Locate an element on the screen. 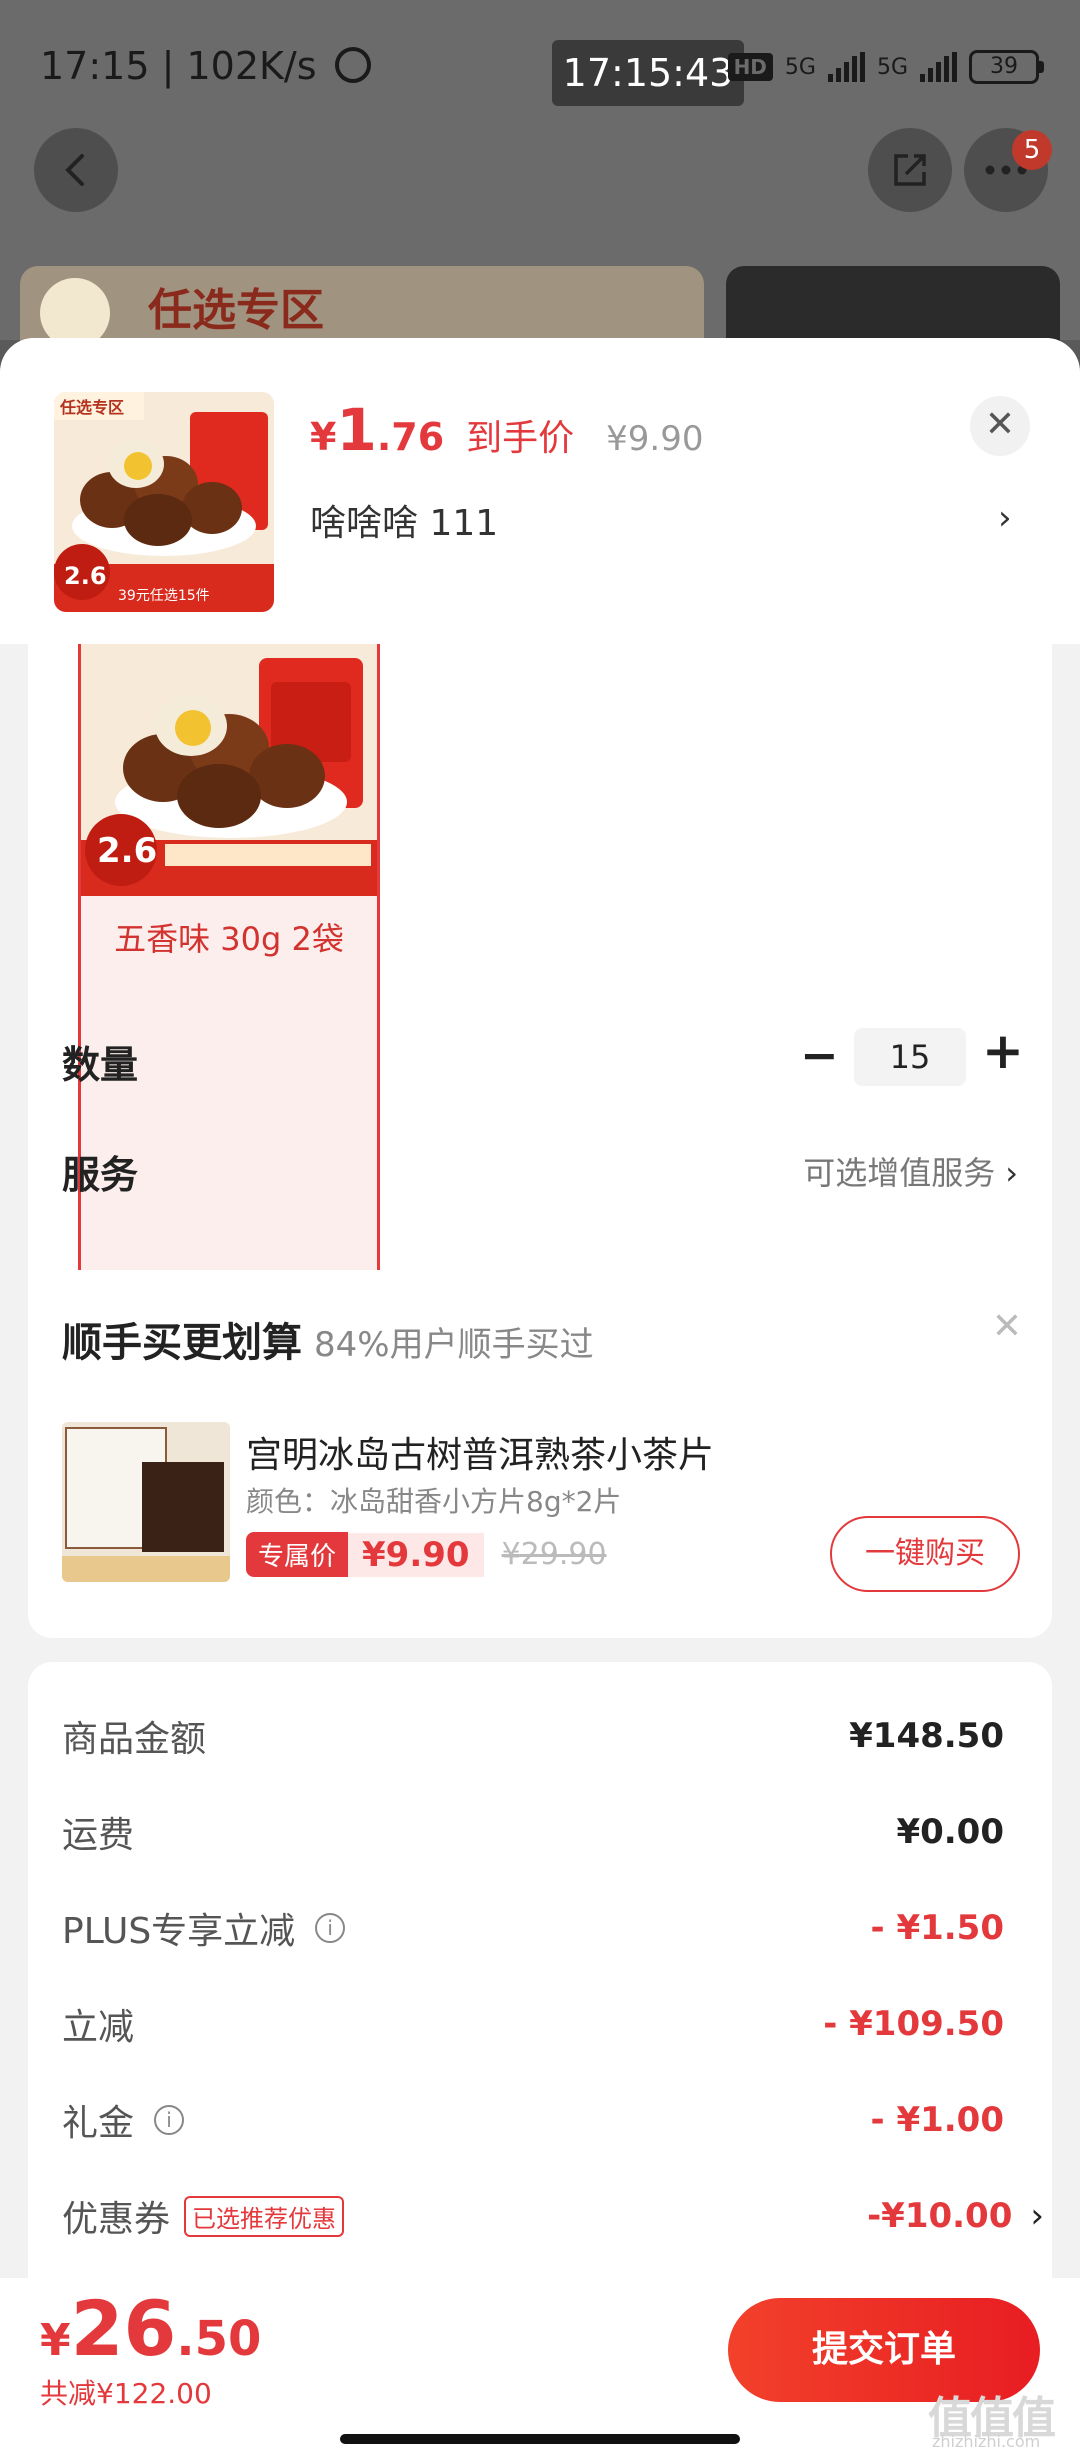 The width and height of the screenshot is (1080, 2460). service-selector: 可选增值服务 › is located at coordinates (910, 1171).